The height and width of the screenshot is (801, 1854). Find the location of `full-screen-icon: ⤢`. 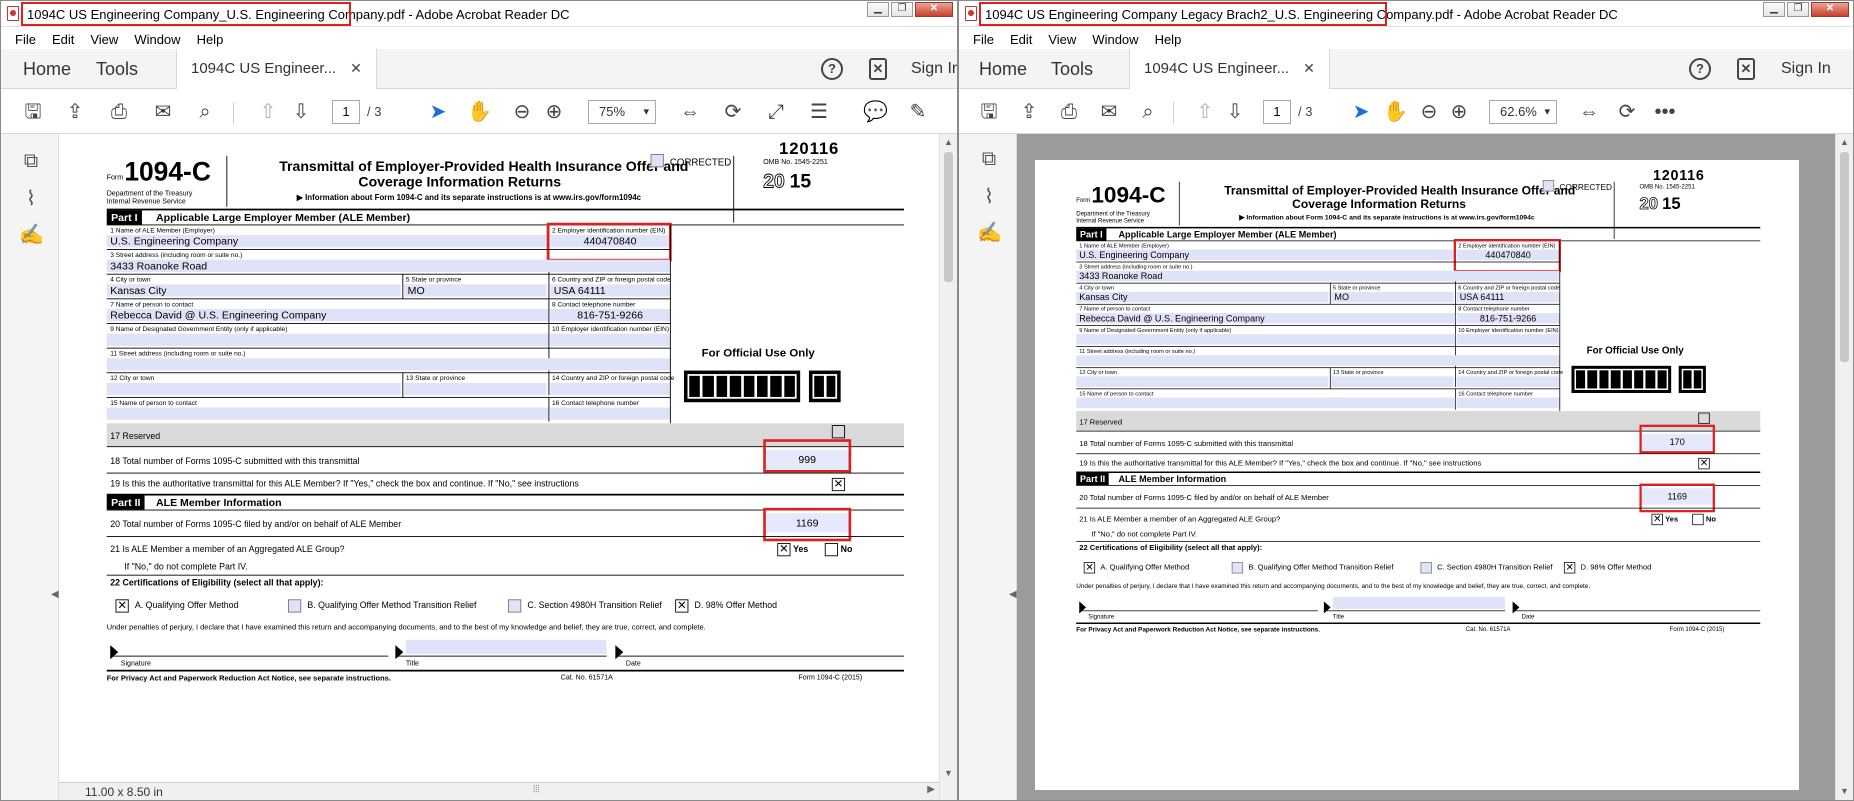

full-screen-icon: ⤢ is located at coordinates (776, 112).